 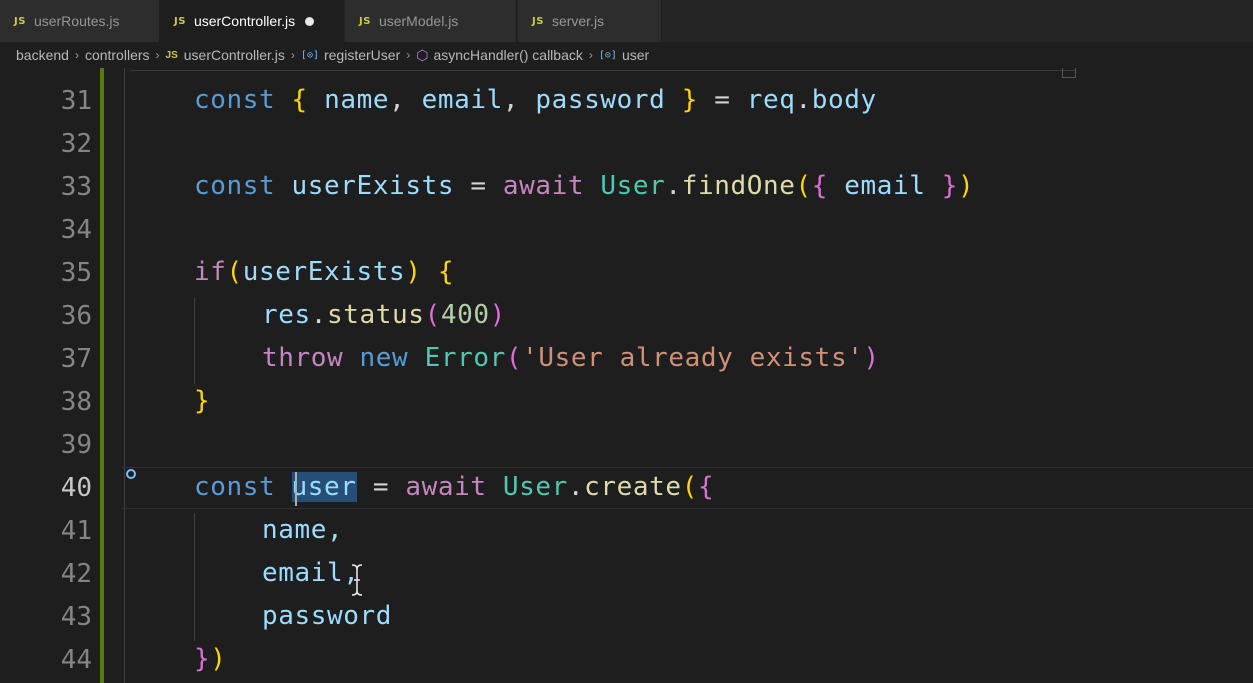 What do you see at coordinates (626, 315) in the screenshot?
I see `code-line-36: 36 res.status(400)` at bounding box center [626, 315].